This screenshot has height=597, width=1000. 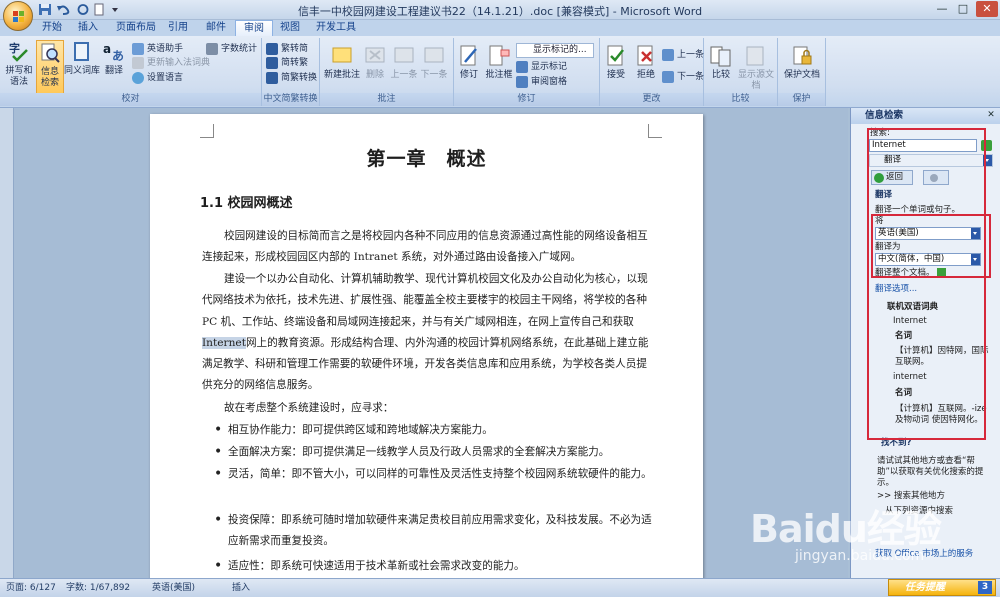 I want to click on english-assistant-button: 英语助手, so click(x=157, y=49).